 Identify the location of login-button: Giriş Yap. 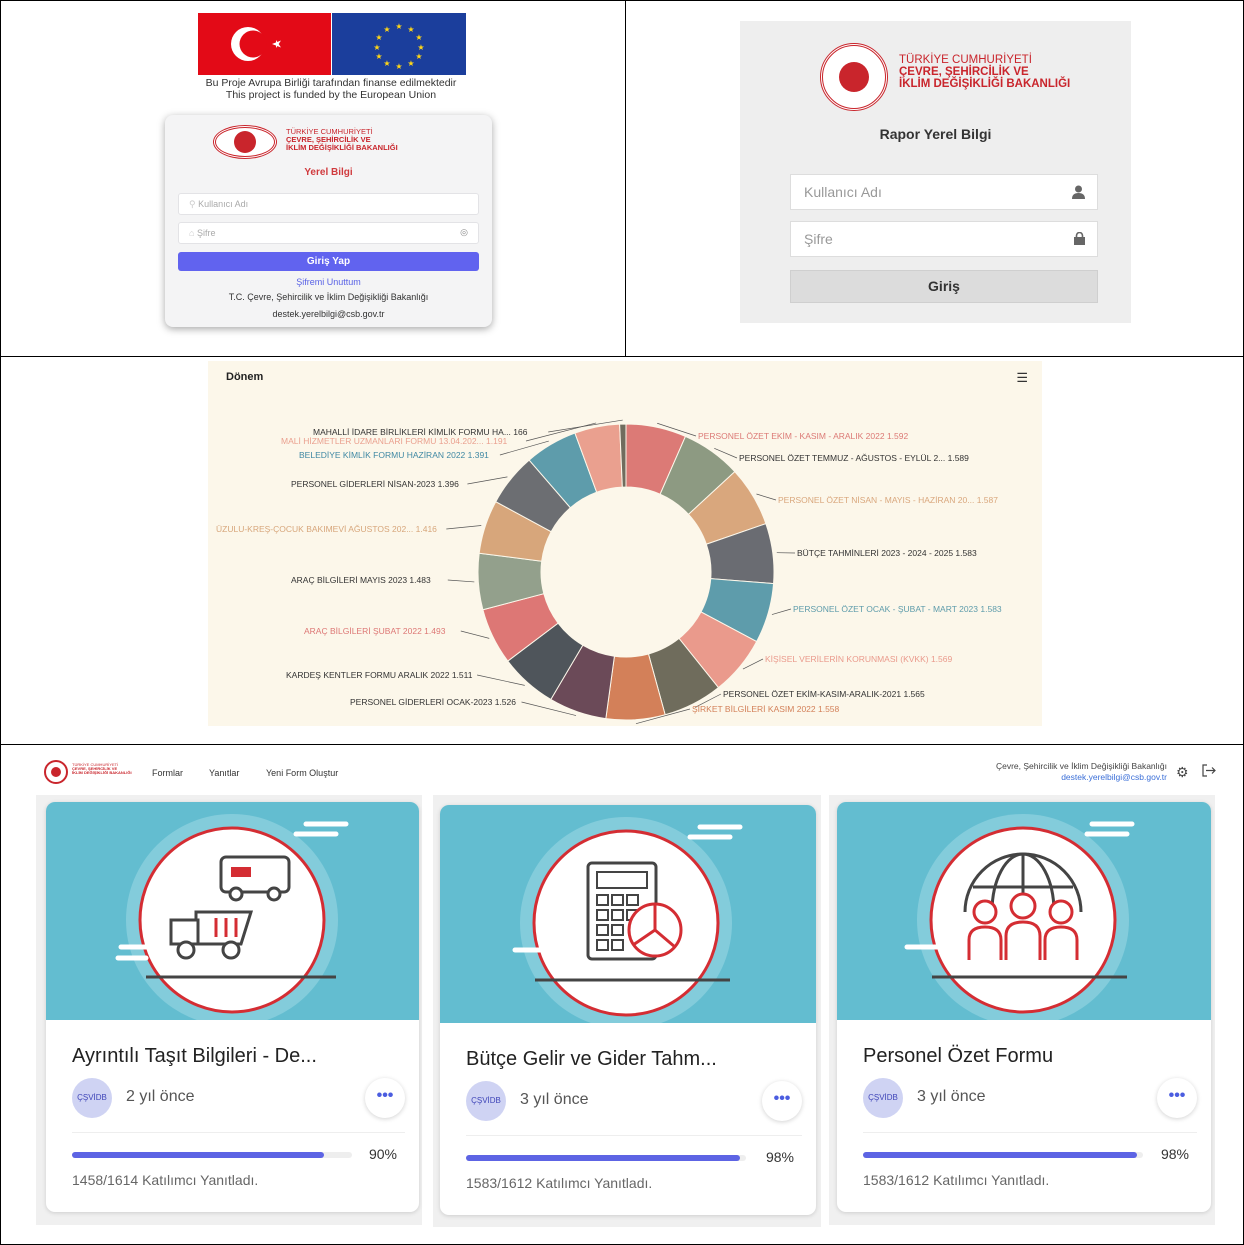
(328, 261).